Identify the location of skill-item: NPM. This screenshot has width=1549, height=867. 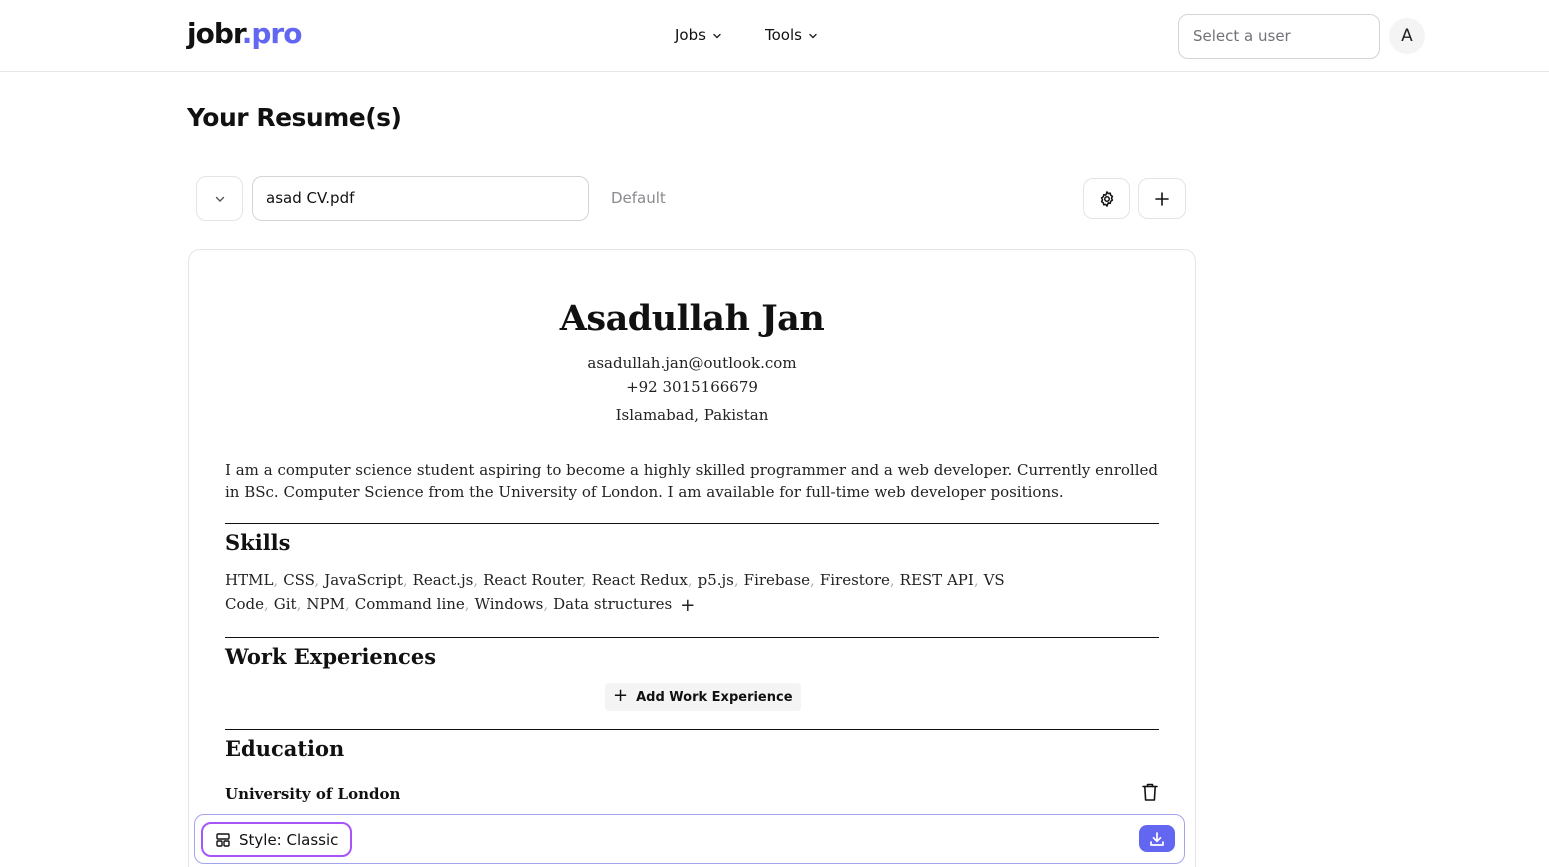
(325, 604).